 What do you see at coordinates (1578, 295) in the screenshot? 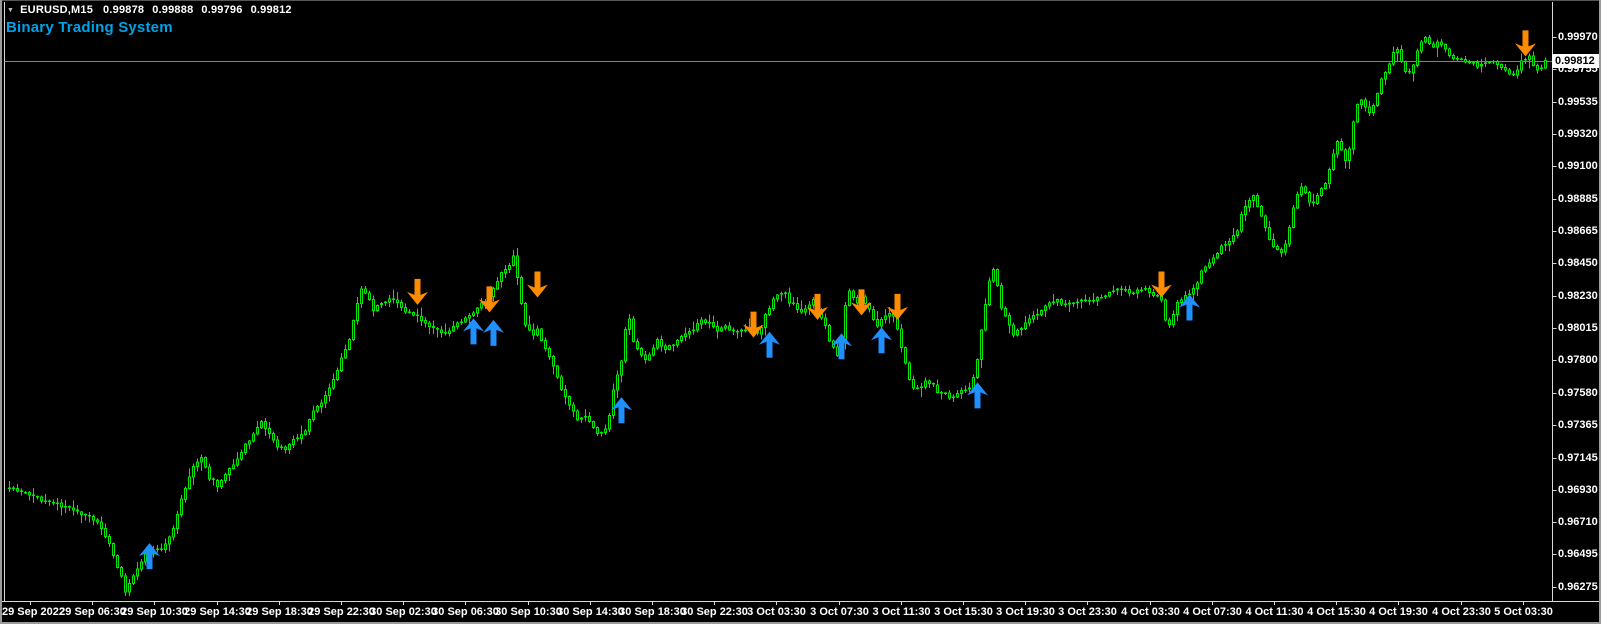
I see `price-axis-label: 0.98230` at bounding box center [1578, 295].